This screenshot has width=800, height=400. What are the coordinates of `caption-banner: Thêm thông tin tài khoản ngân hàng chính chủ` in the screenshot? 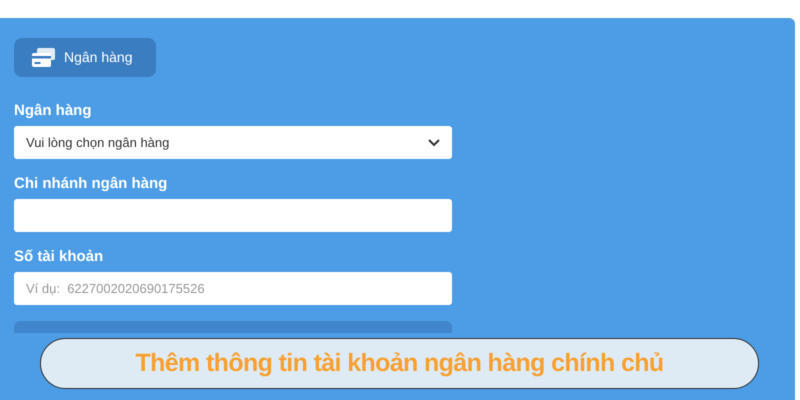 It's located at (399, 363).